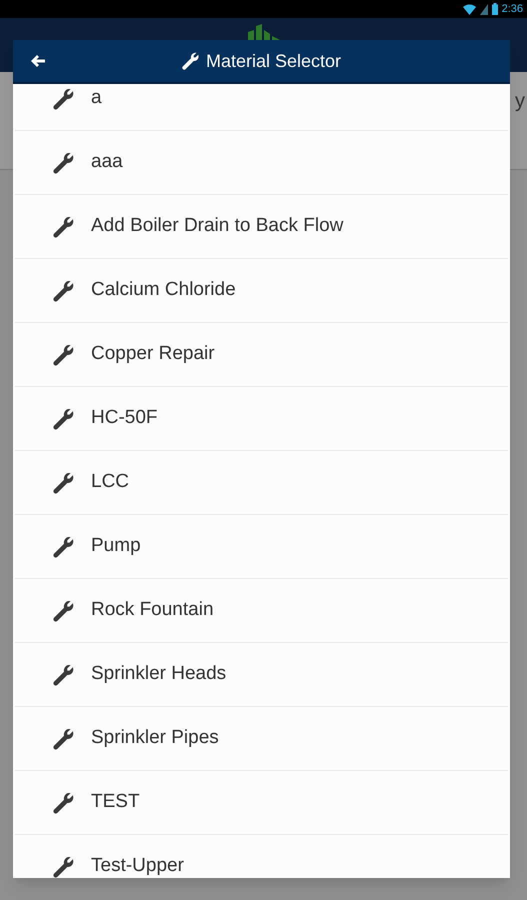  What do you see at coordinates (261, 856) in the screenshot?
I see `material-item: Test-Upper` at bounding box center [261, 856].